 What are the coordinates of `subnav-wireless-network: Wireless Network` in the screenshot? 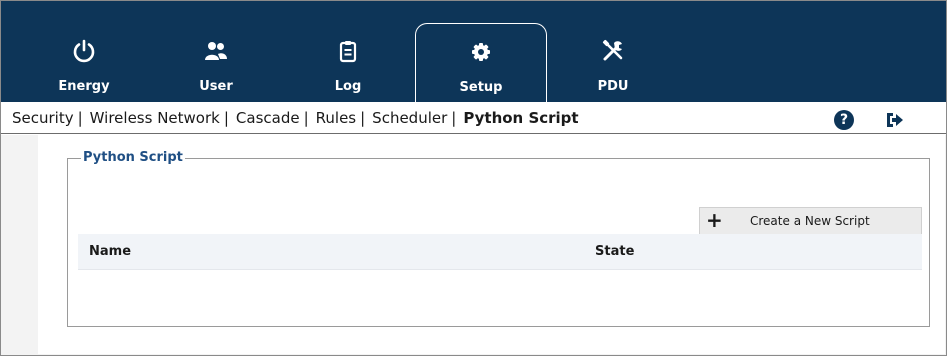 It's located at (155, 118).